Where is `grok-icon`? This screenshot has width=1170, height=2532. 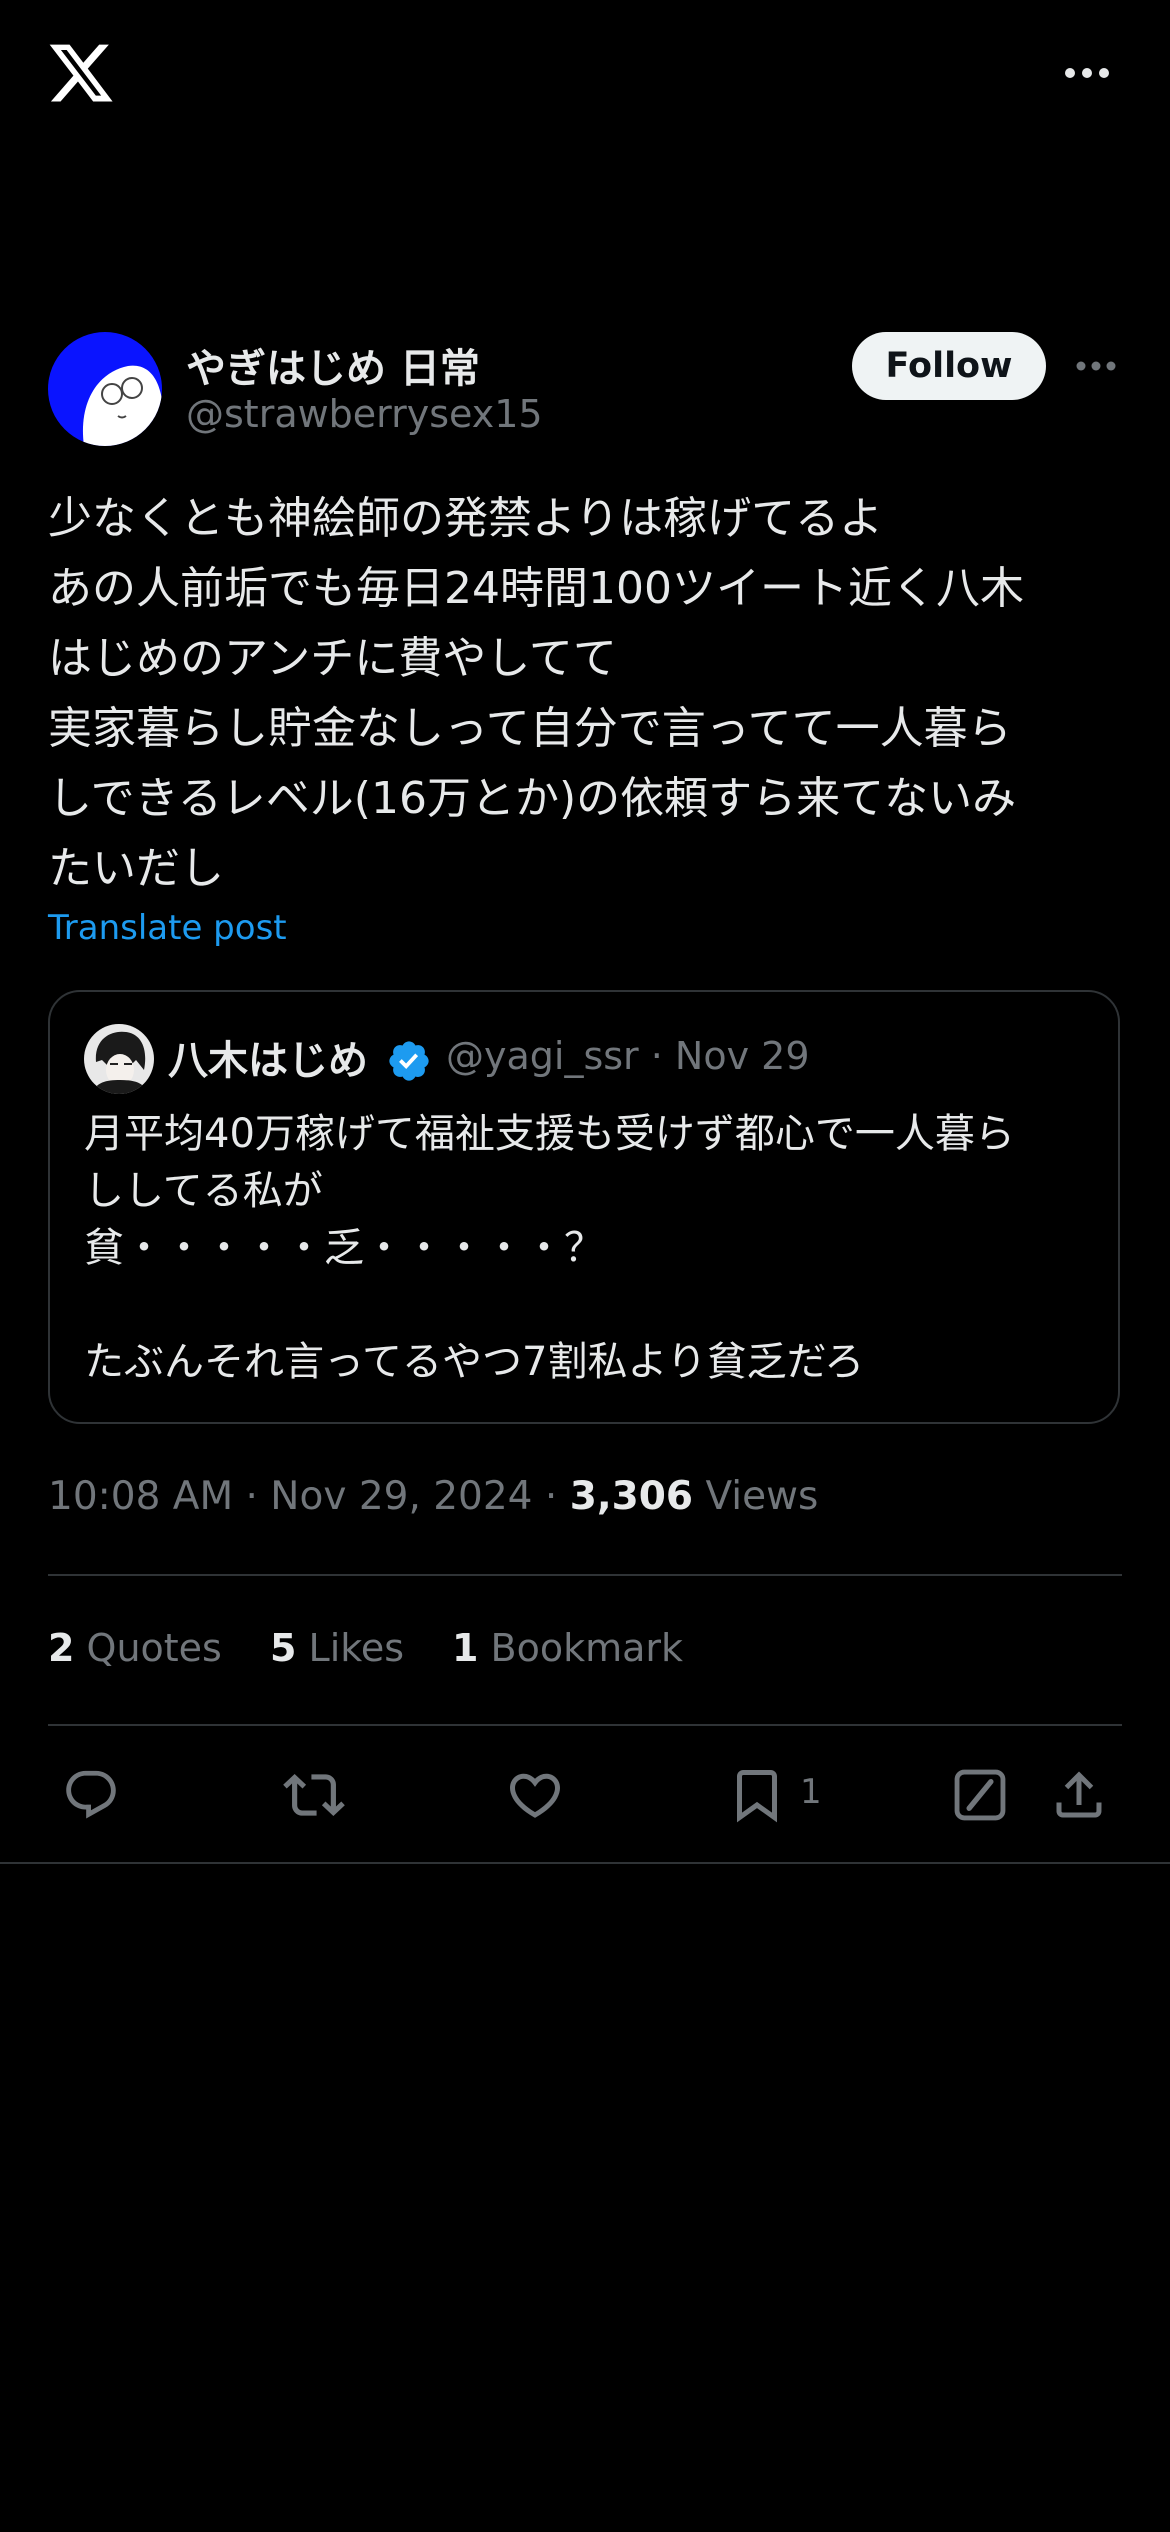 grok-icon is located at coordinates (980, 1795).